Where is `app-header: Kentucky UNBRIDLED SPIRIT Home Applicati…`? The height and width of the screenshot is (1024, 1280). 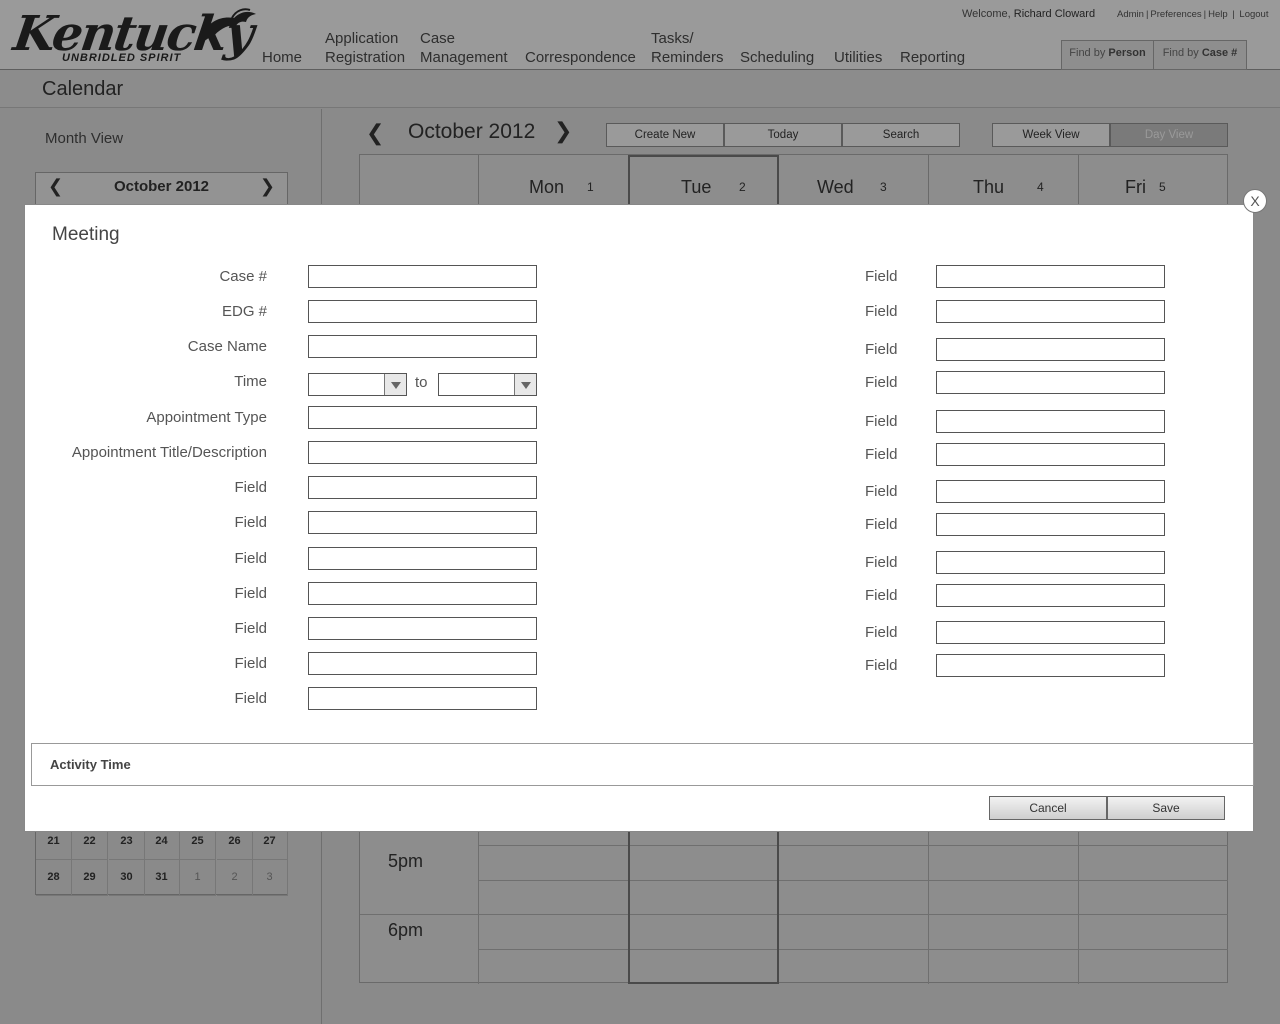
app-header: Kentucky UNBRIDLED SPIRIT Home Applicati… is located at coordinates (640, 35).